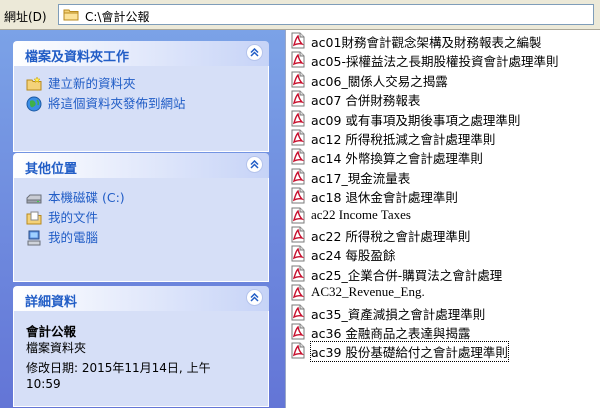  Describe the element at coordinates (34, 104) in the screenshot. I see `publish-web-icon` at that location.